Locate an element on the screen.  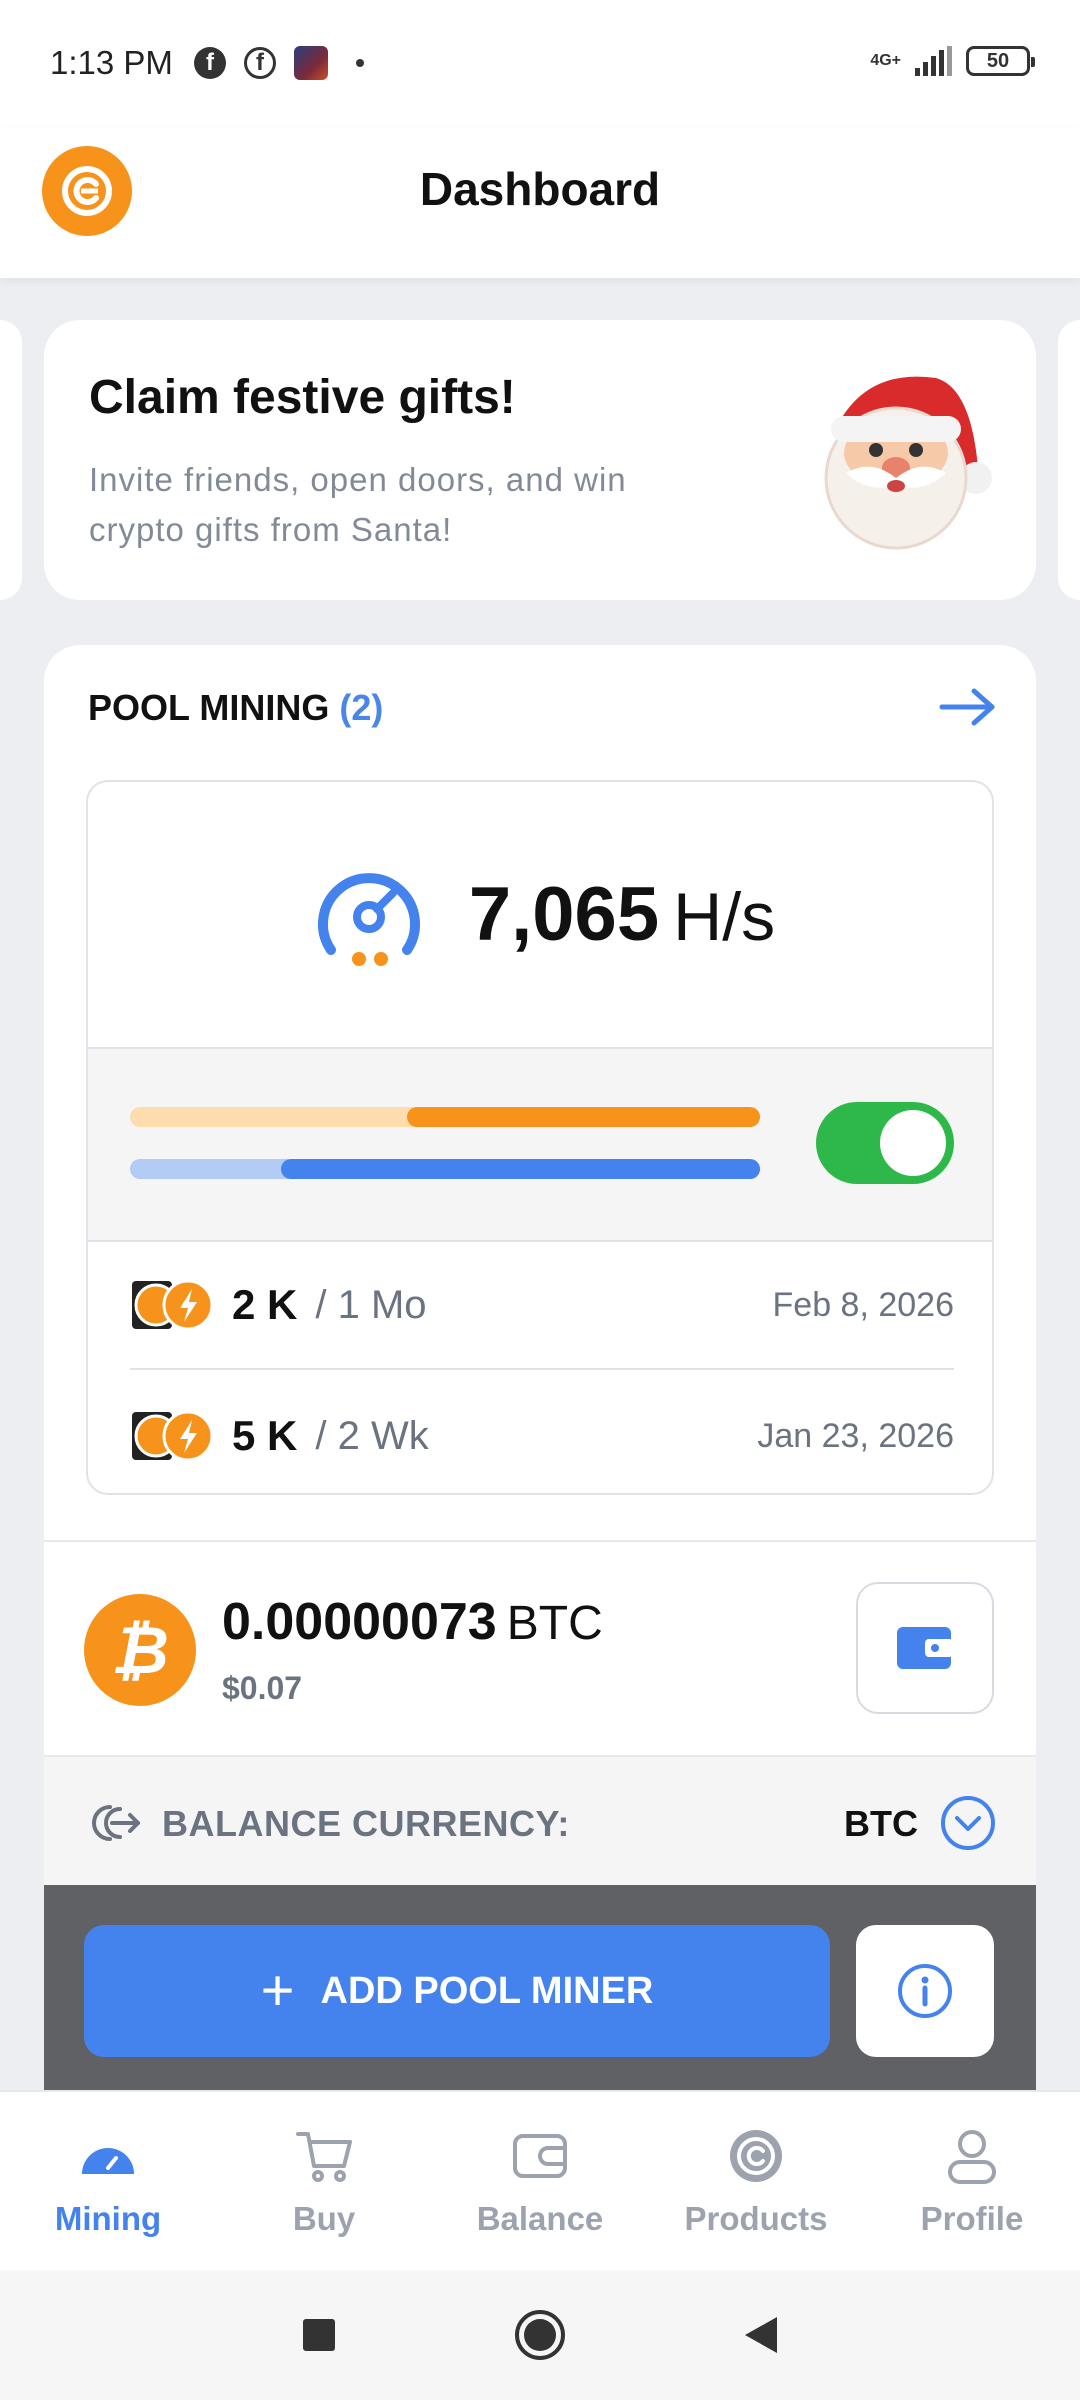
add-pool-miner-label: ADD POOL MINER is located at coordinates (487, 1990).